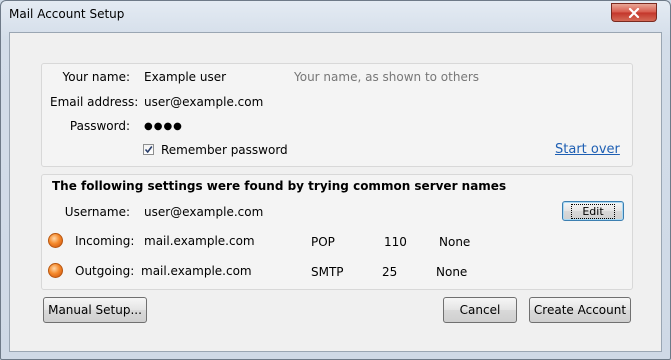 This screenshot has height=360, width=671. What do you see at coordinates (387, 77) in the screenshot?
I see `your-name-hint: Your name, as shown to others` at bounding box center [387, 77].